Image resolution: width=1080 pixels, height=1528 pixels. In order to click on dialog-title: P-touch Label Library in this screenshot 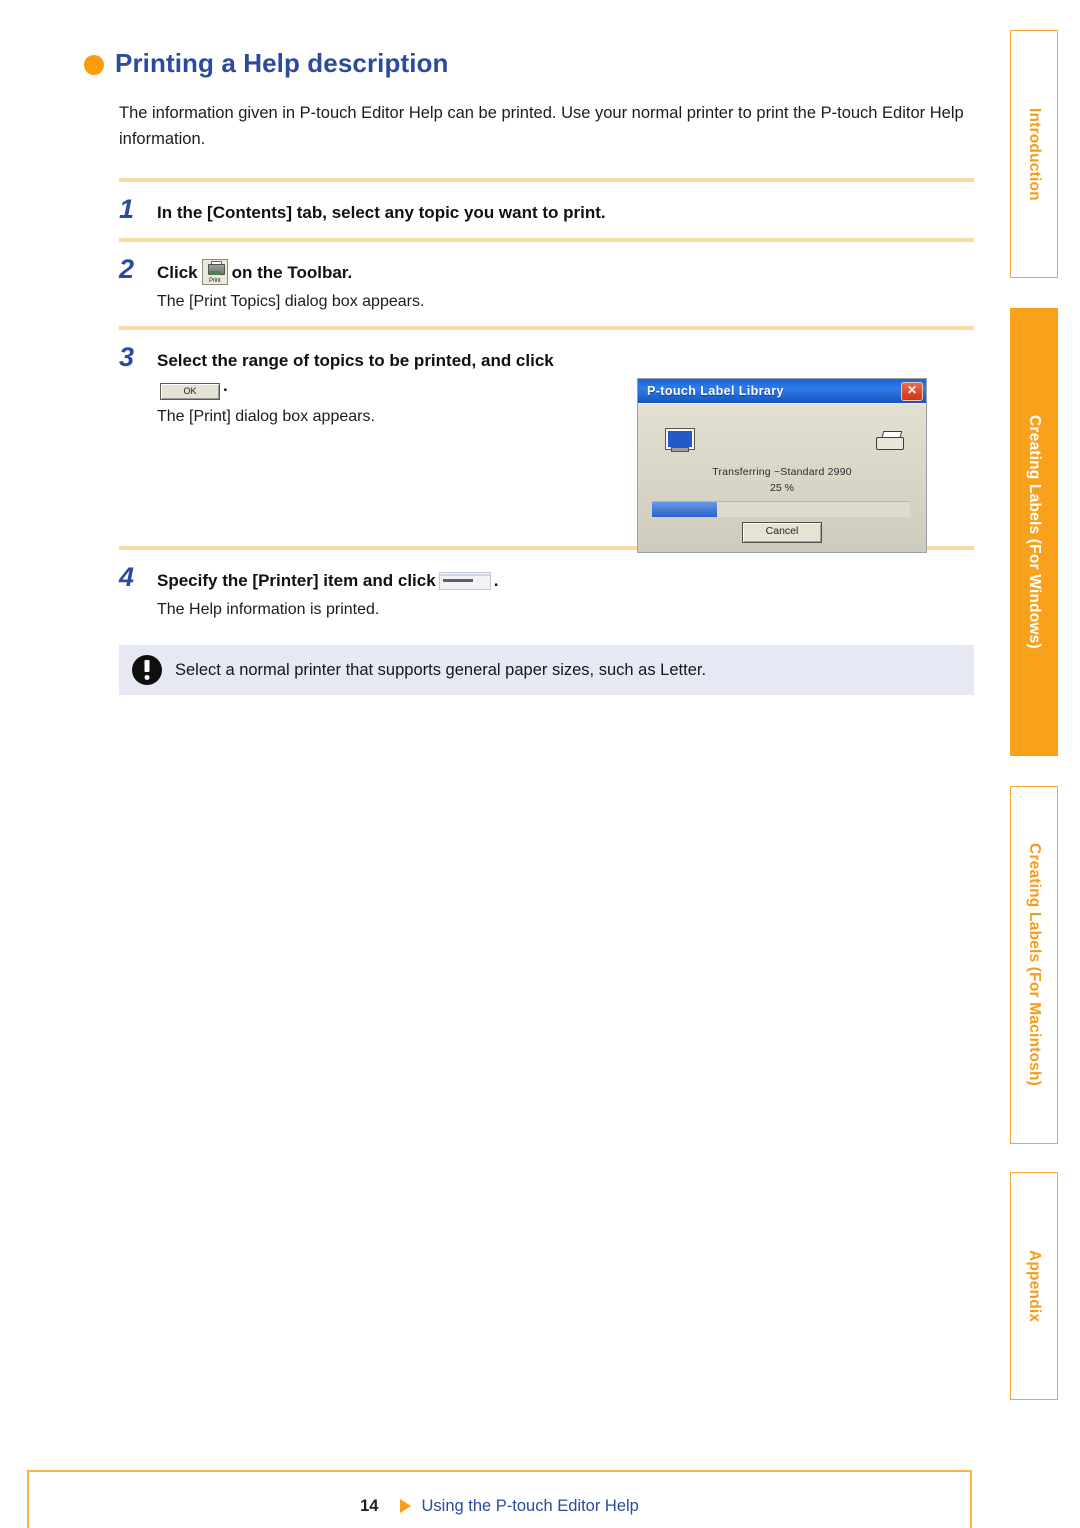, I will do `click(715, 391)`.